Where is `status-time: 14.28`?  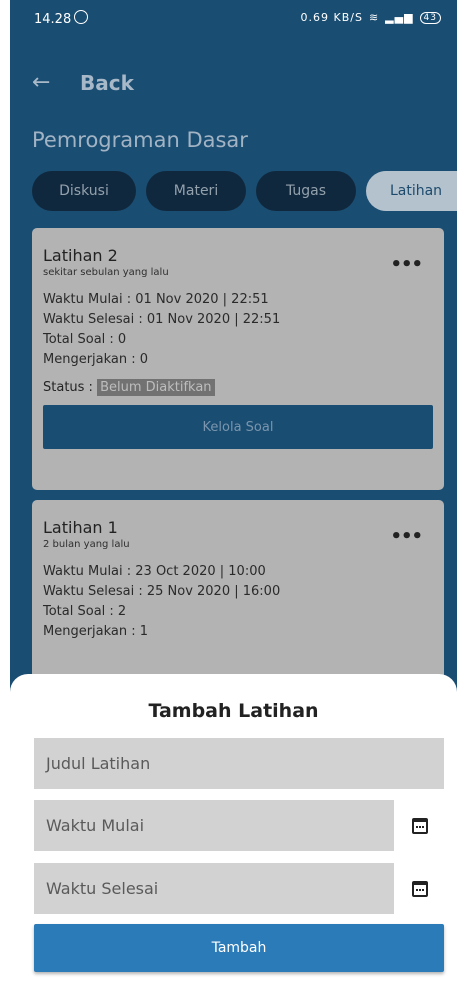 status-time: 14.28 is located at coordinates (53, 19).